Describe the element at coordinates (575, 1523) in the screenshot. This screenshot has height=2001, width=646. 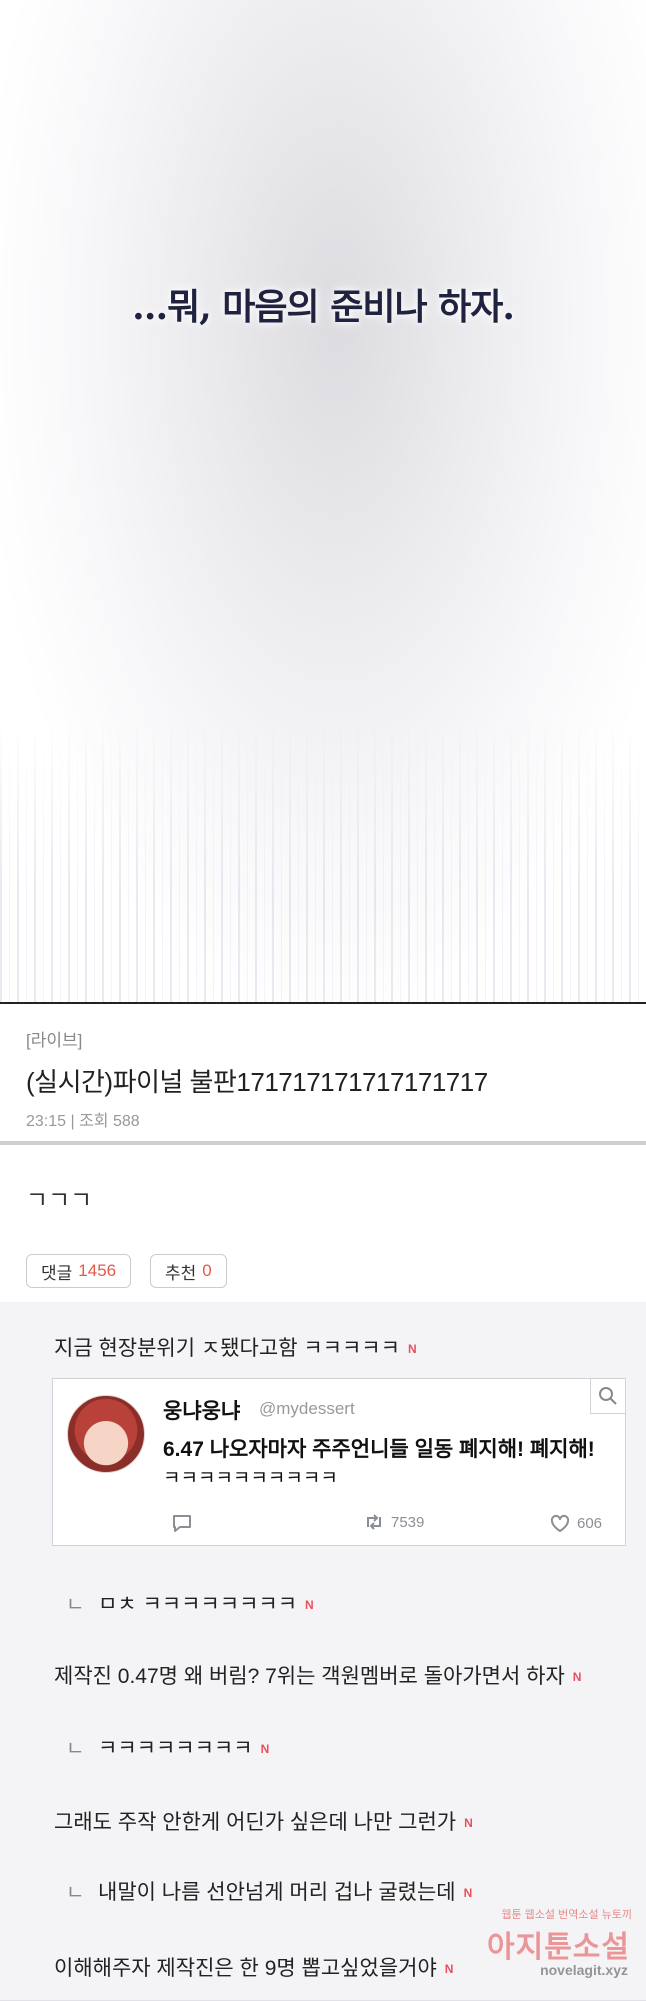
I see `like-button: 606` at that location.